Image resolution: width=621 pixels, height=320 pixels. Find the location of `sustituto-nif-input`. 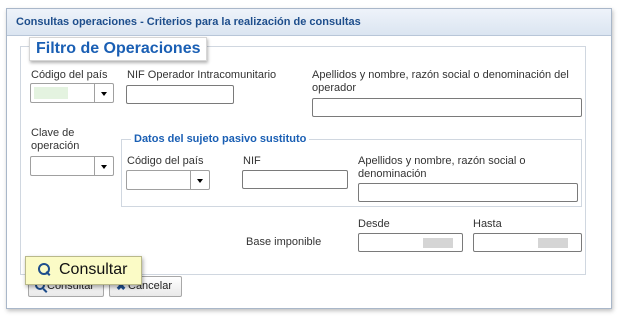

sustituto-nif-input is located at coordinates (295, 179).